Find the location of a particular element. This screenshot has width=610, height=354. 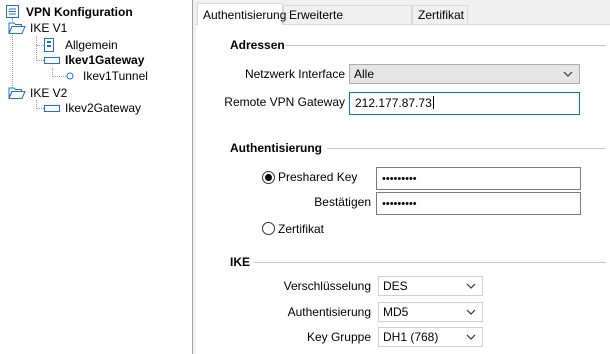

tree-item-label: Allgemein is located at coordinates (91, 45).